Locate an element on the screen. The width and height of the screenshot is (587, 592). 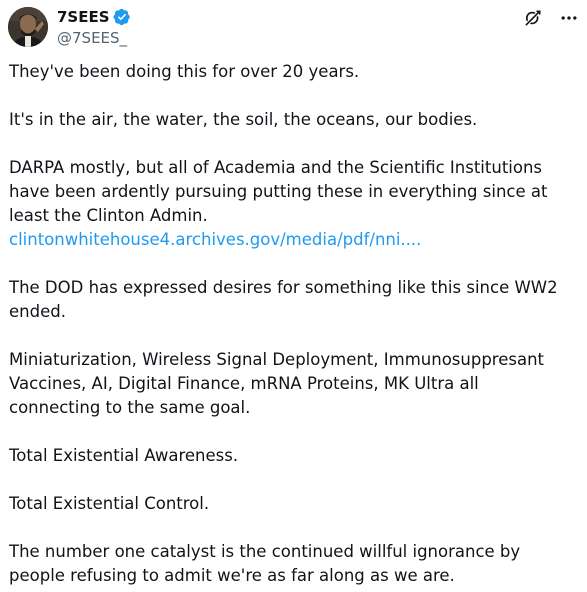
avatar-image is located at coordinates (28, 27).